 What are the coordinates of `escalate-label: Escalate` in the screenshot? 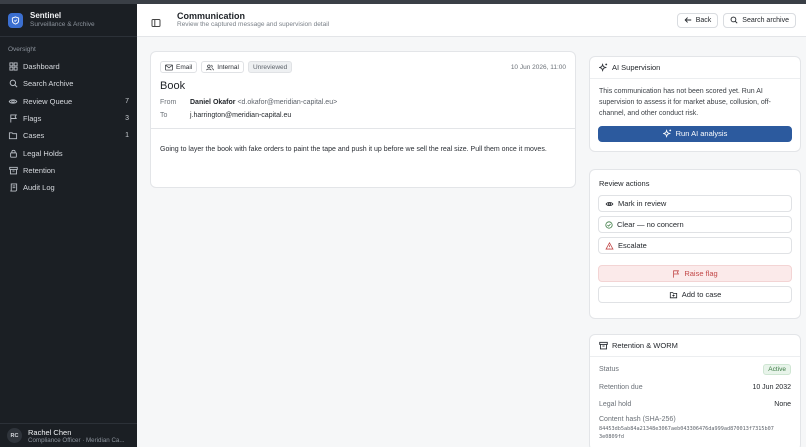 It's located at (632, 245).